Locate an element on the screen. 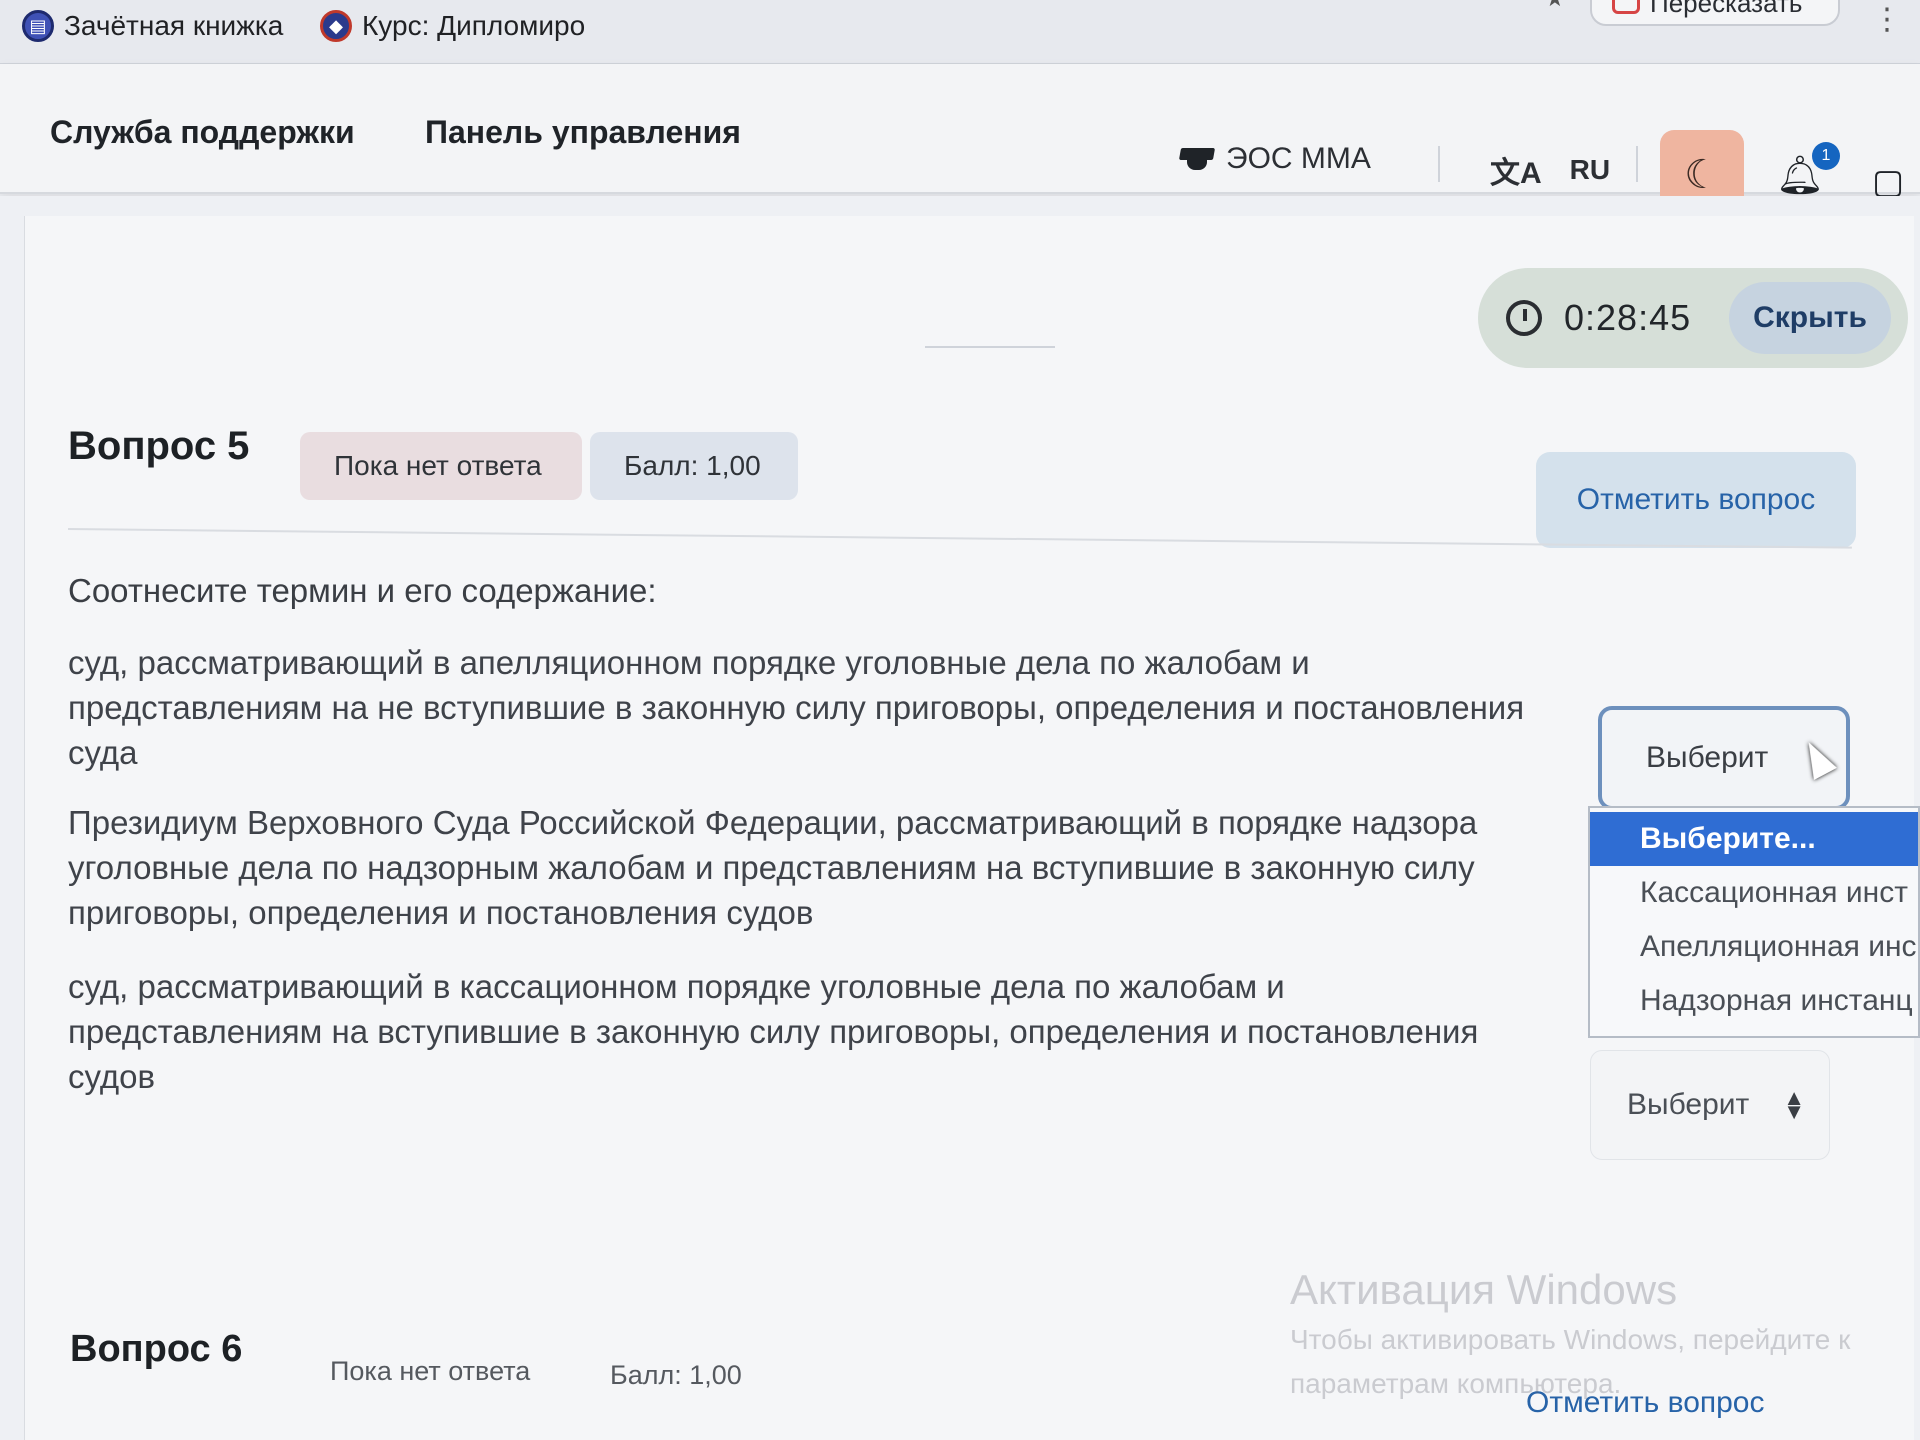 Image resolution: width=1920 pixels, height=1440 pixels. question-prompt: Соотнесите термин и его содержание: is located at coordinates (362, 590).